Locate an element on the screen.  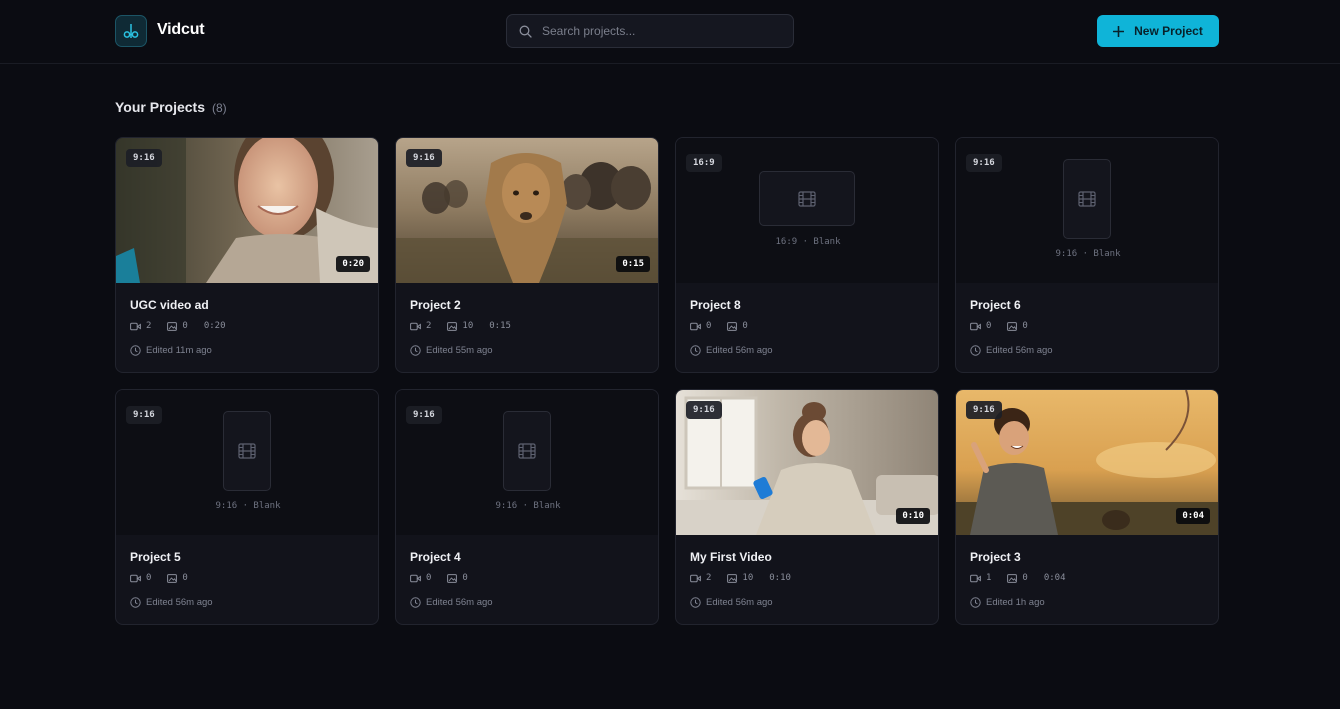
section-title: Your Projects is located at coordinates (160, 107).